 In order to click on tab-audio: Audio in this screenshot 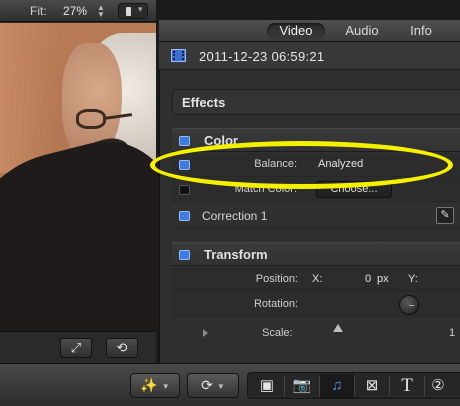, I will do `click(362, 31)`.